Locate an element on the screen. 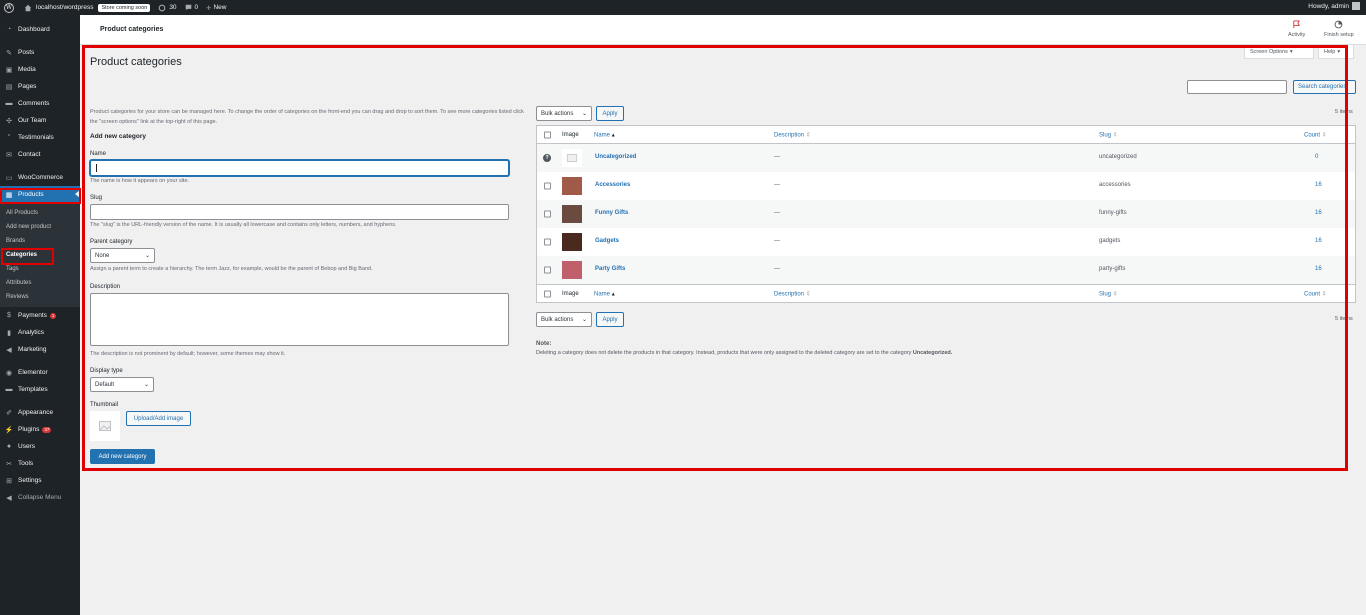 This screenshot has height=615, width=1366. column-description-label: Description is located at coordinates (789, 294).